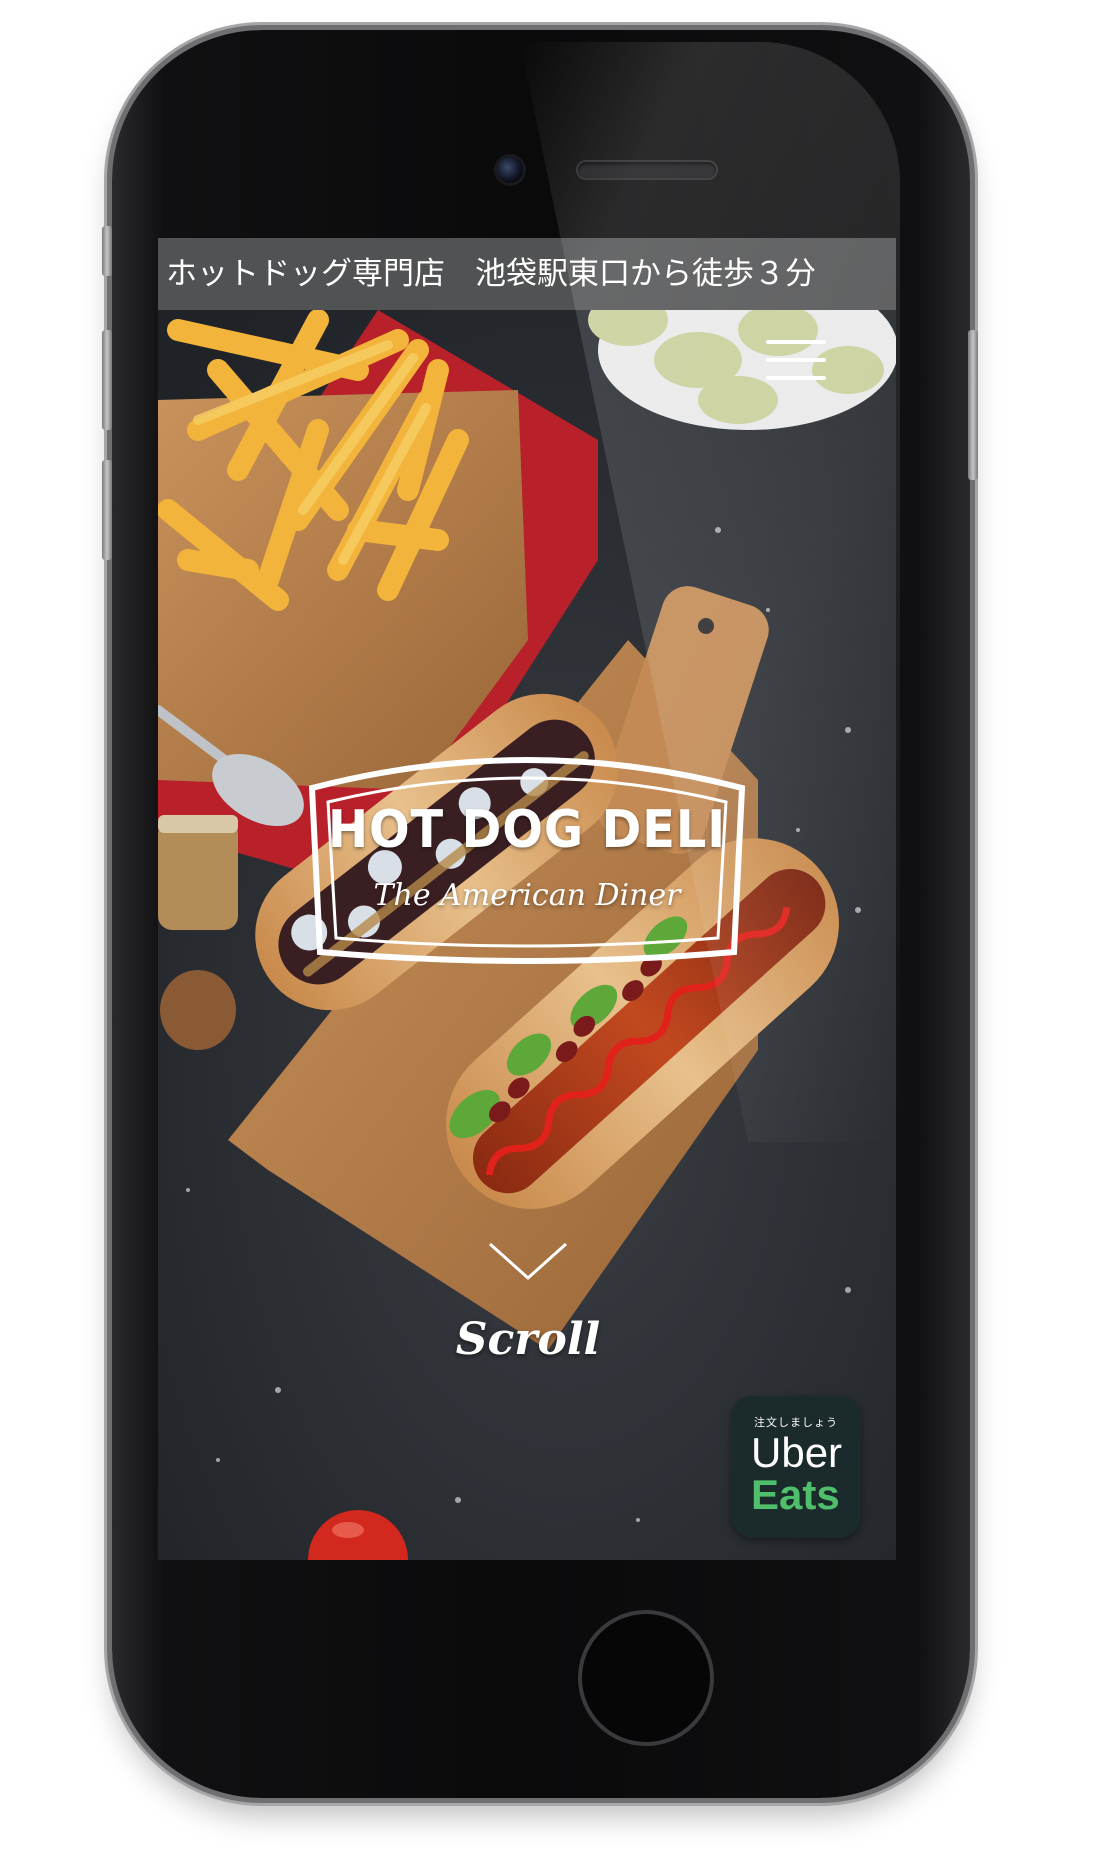  Describe the element at coordinates (973, 405) in the screenshot. I see `power-button` at that location.